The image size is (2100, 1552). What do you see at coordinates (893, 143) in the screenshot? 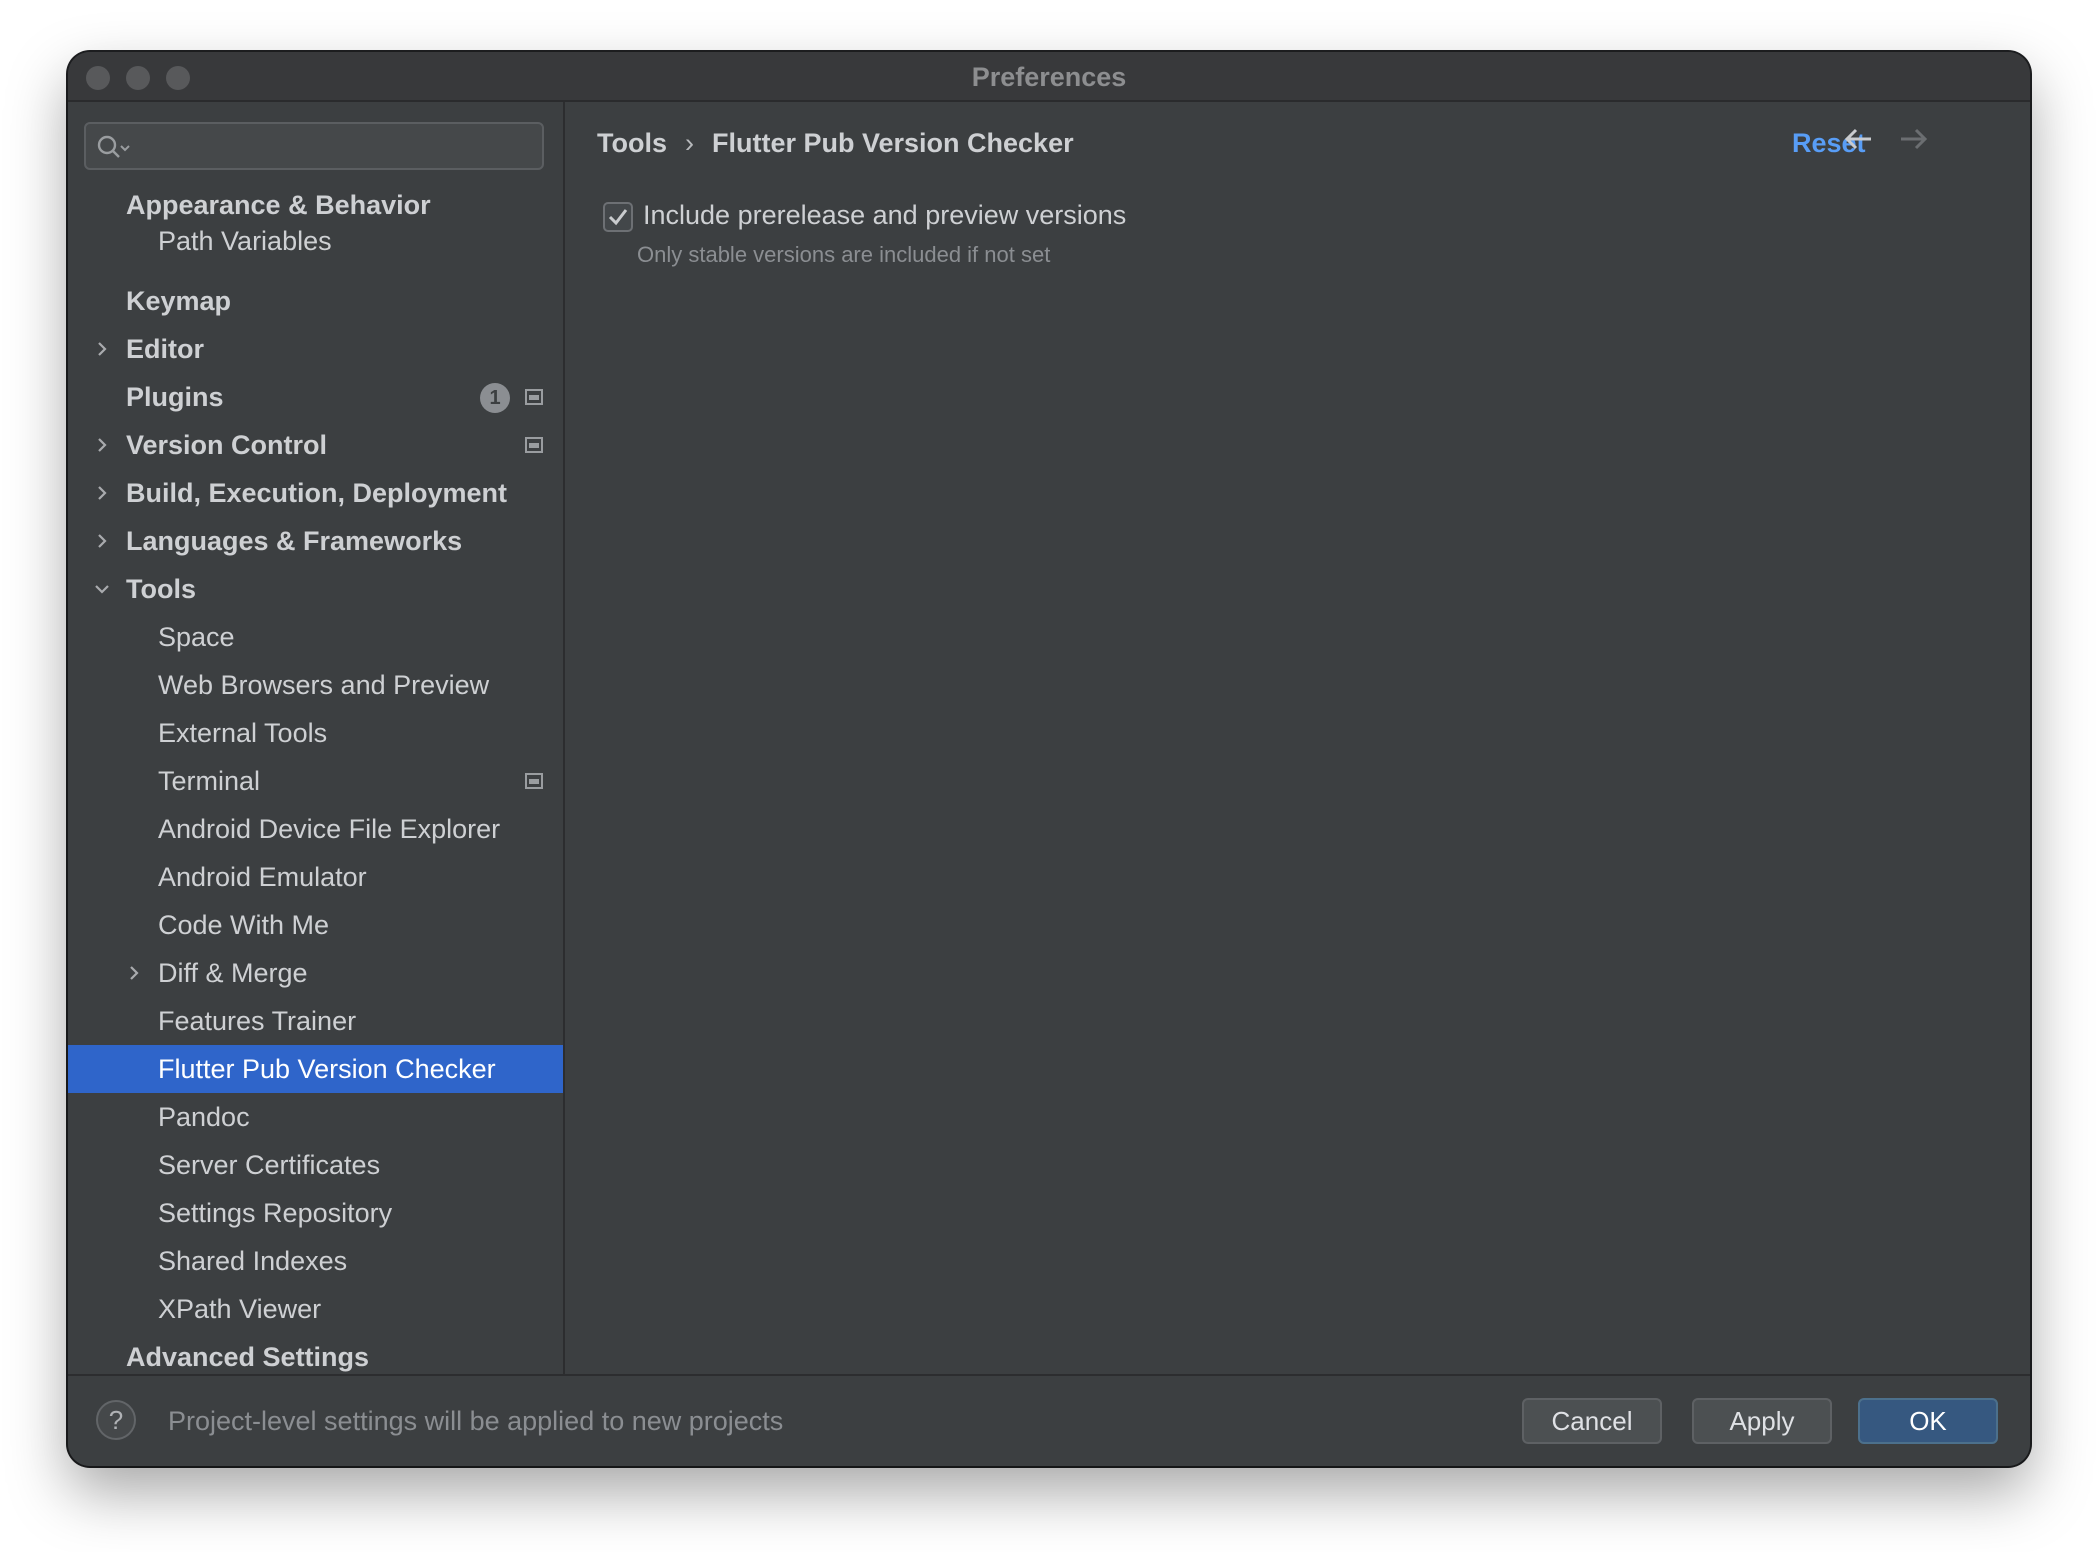
I see `breadcrumb-current: Flutter Pub Version Checker` at bounding box center [893, 143].